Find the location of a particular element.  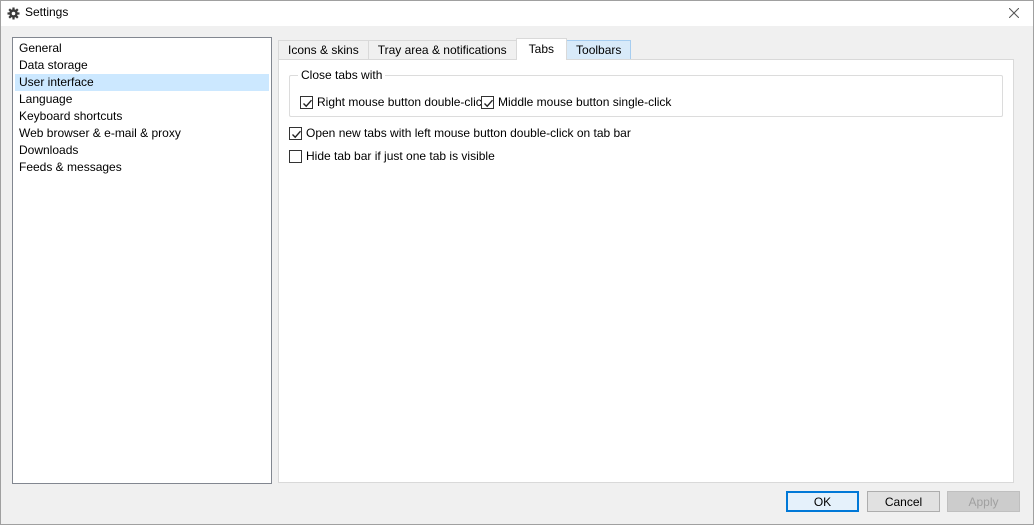

sidebar-item-general: General is located at coordinates (142, 48).